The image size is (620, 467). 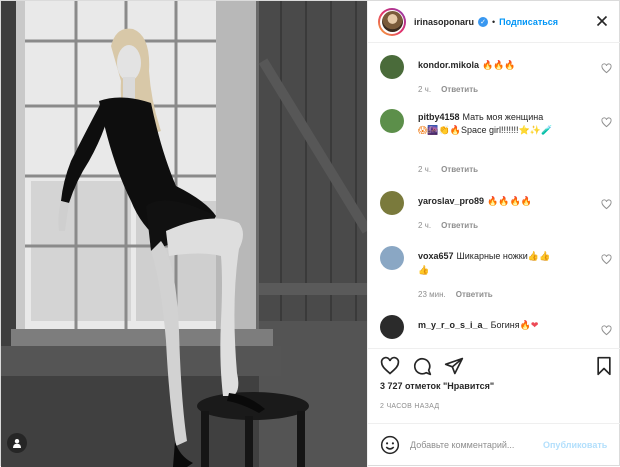 What do you see at coordinates (499, 66) in the screenshot?
I see `comment-emoji: 🔥🔥🔥` at bounding box center [499, 66].